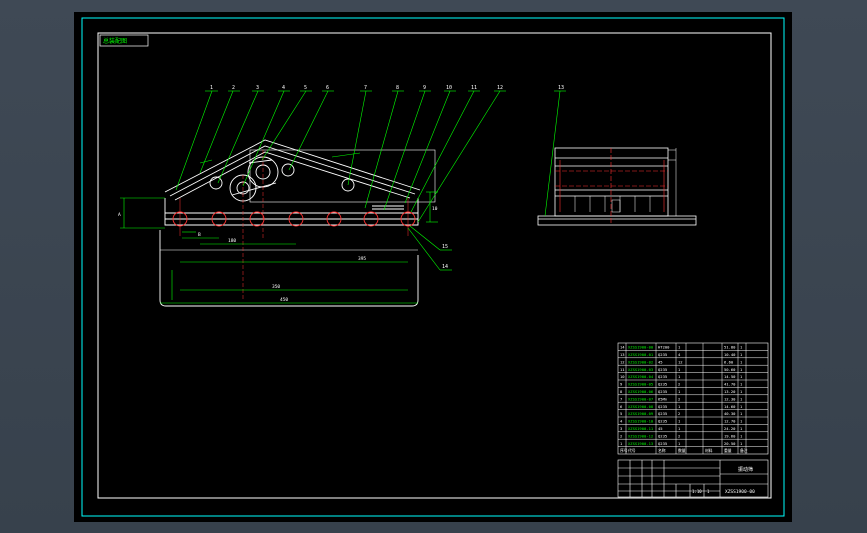 The height and width of the screenshot is (533, 867). I want to click on leader-number: 10, so click(449, 88).